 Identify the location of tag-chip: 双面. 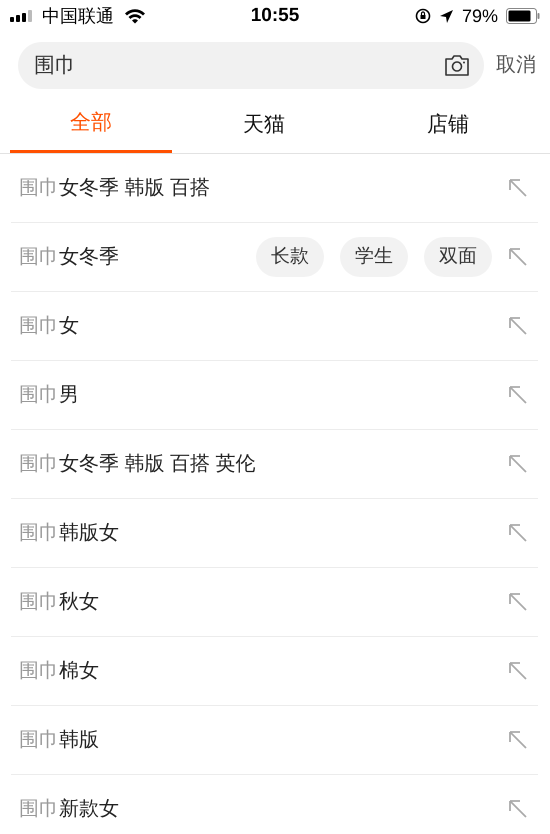
(458, 257).